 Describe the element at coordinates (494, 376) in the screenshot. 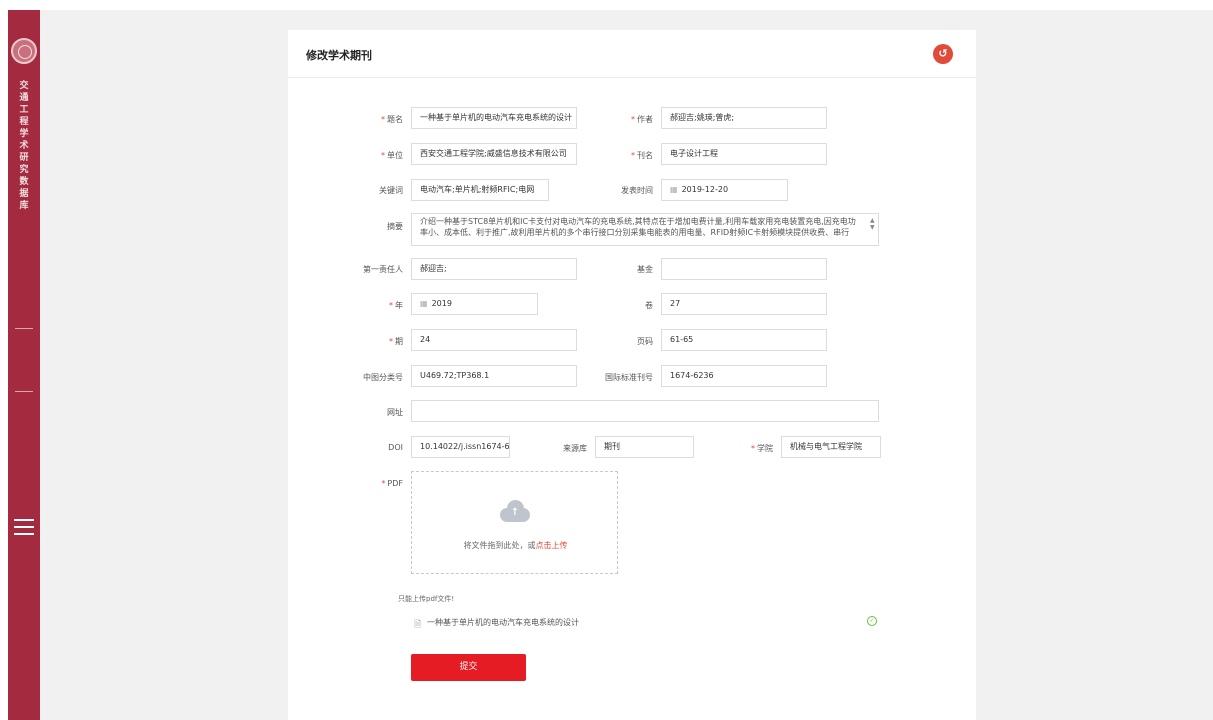

I see `clc-field: U469.72;TP368.1` at that location.